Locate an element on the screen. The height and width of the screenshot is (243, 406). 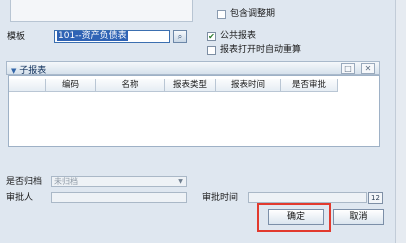
table-header: 编码 名称 报表类型 报表时间 是否审批 is located at coordinates (194, 85).